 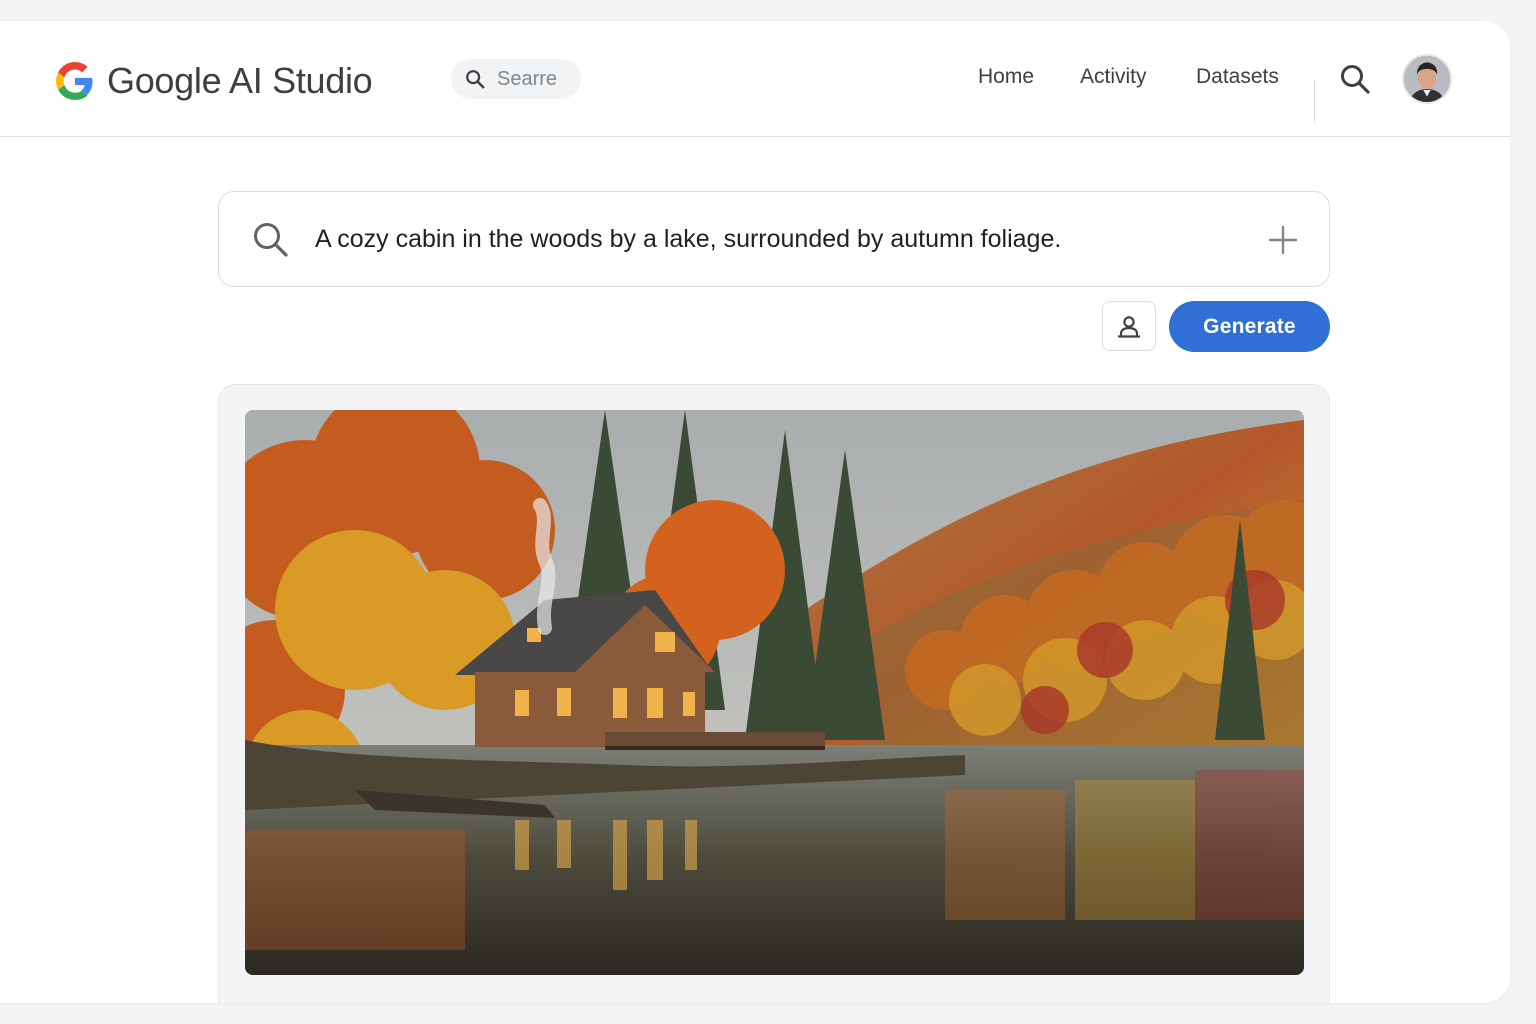 I want to click on user-avatar-icon, so click(x=1427, y=79).